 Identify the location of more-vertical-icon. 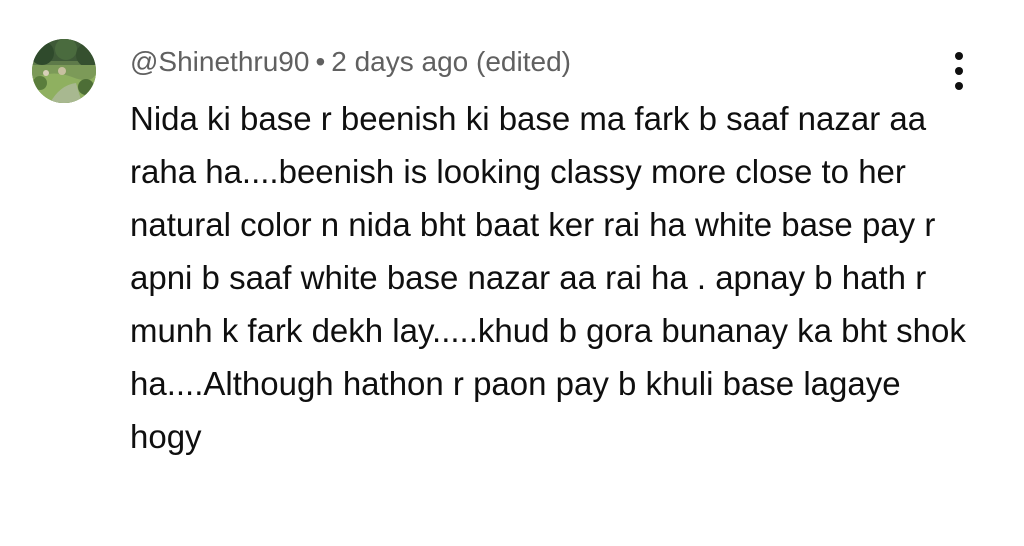
(959, 71).